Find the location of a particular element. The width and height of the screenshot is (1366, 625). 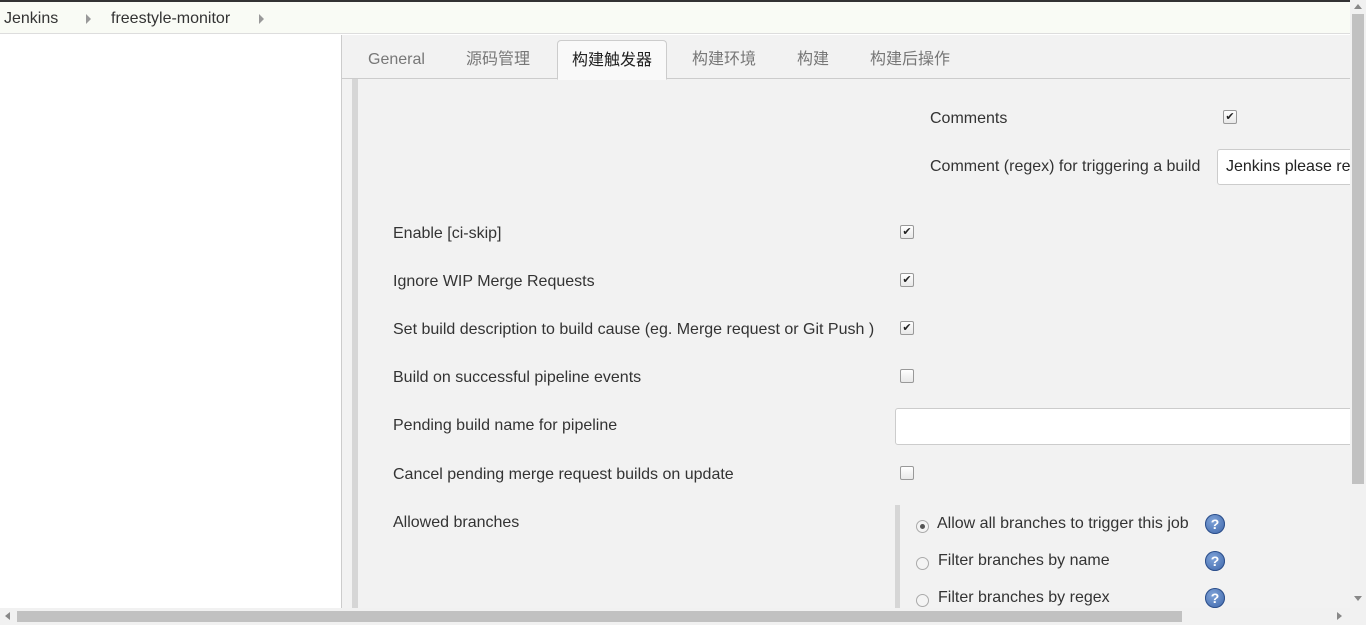

pipeline-events-label: Build on successful pipeline events is located at coordinates (517, 377).